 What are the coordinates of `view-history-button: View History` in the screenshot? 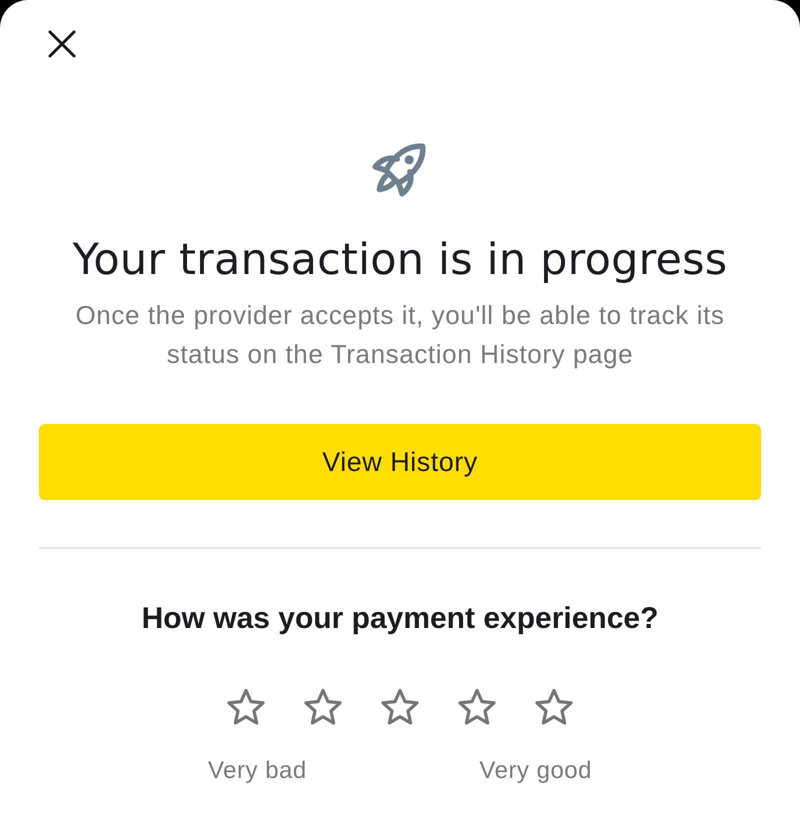 It's located at (400, 462).